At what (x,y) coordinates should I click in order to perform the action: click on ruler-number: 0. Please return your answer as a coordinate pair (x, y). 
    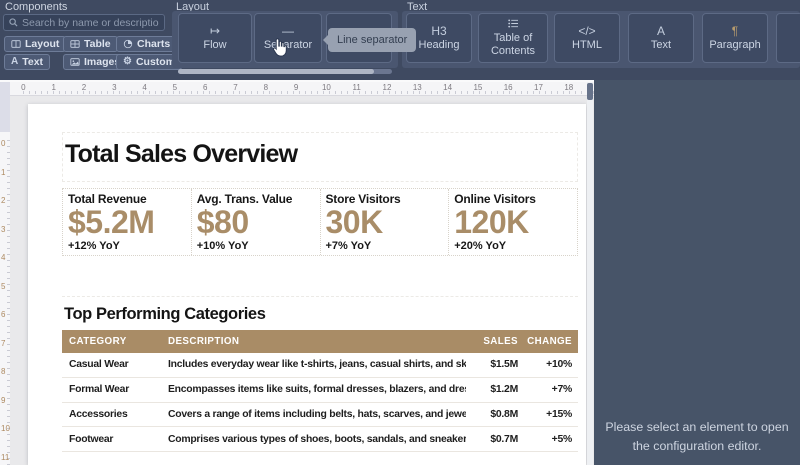
    Looking at the image, I should click on (3, 143).